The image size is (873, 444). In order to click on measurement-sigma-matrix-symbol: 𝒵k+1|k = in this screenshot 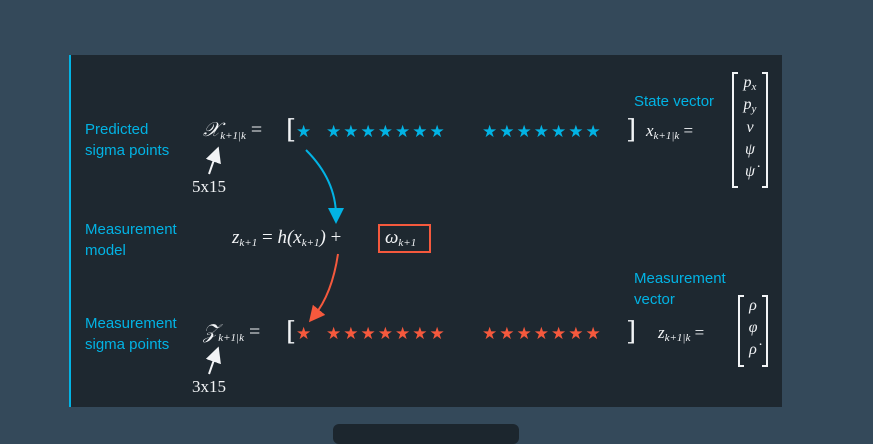, I will do `click(232, 332)`.